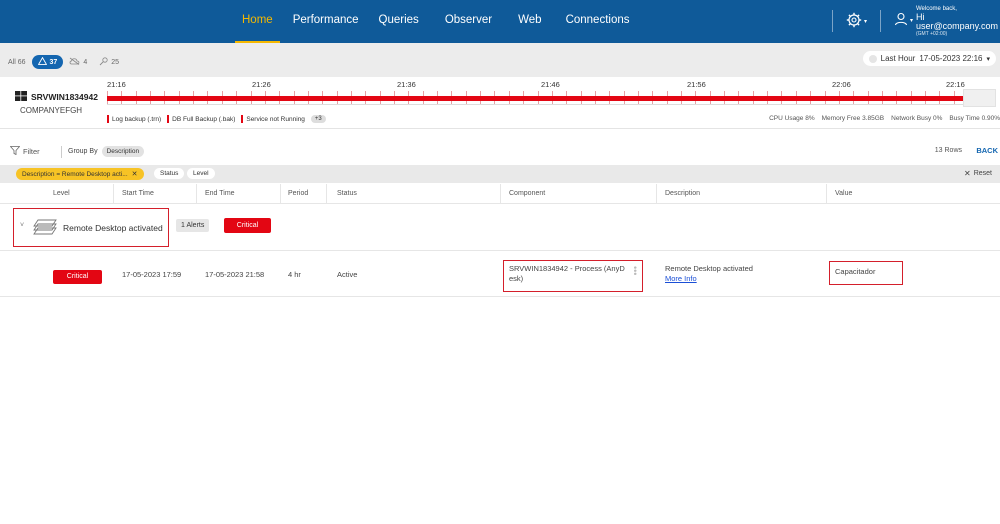  I want to click on time-range-selector: Last Hour 17-05-2023 22:16 ▾, so click(929, 58).